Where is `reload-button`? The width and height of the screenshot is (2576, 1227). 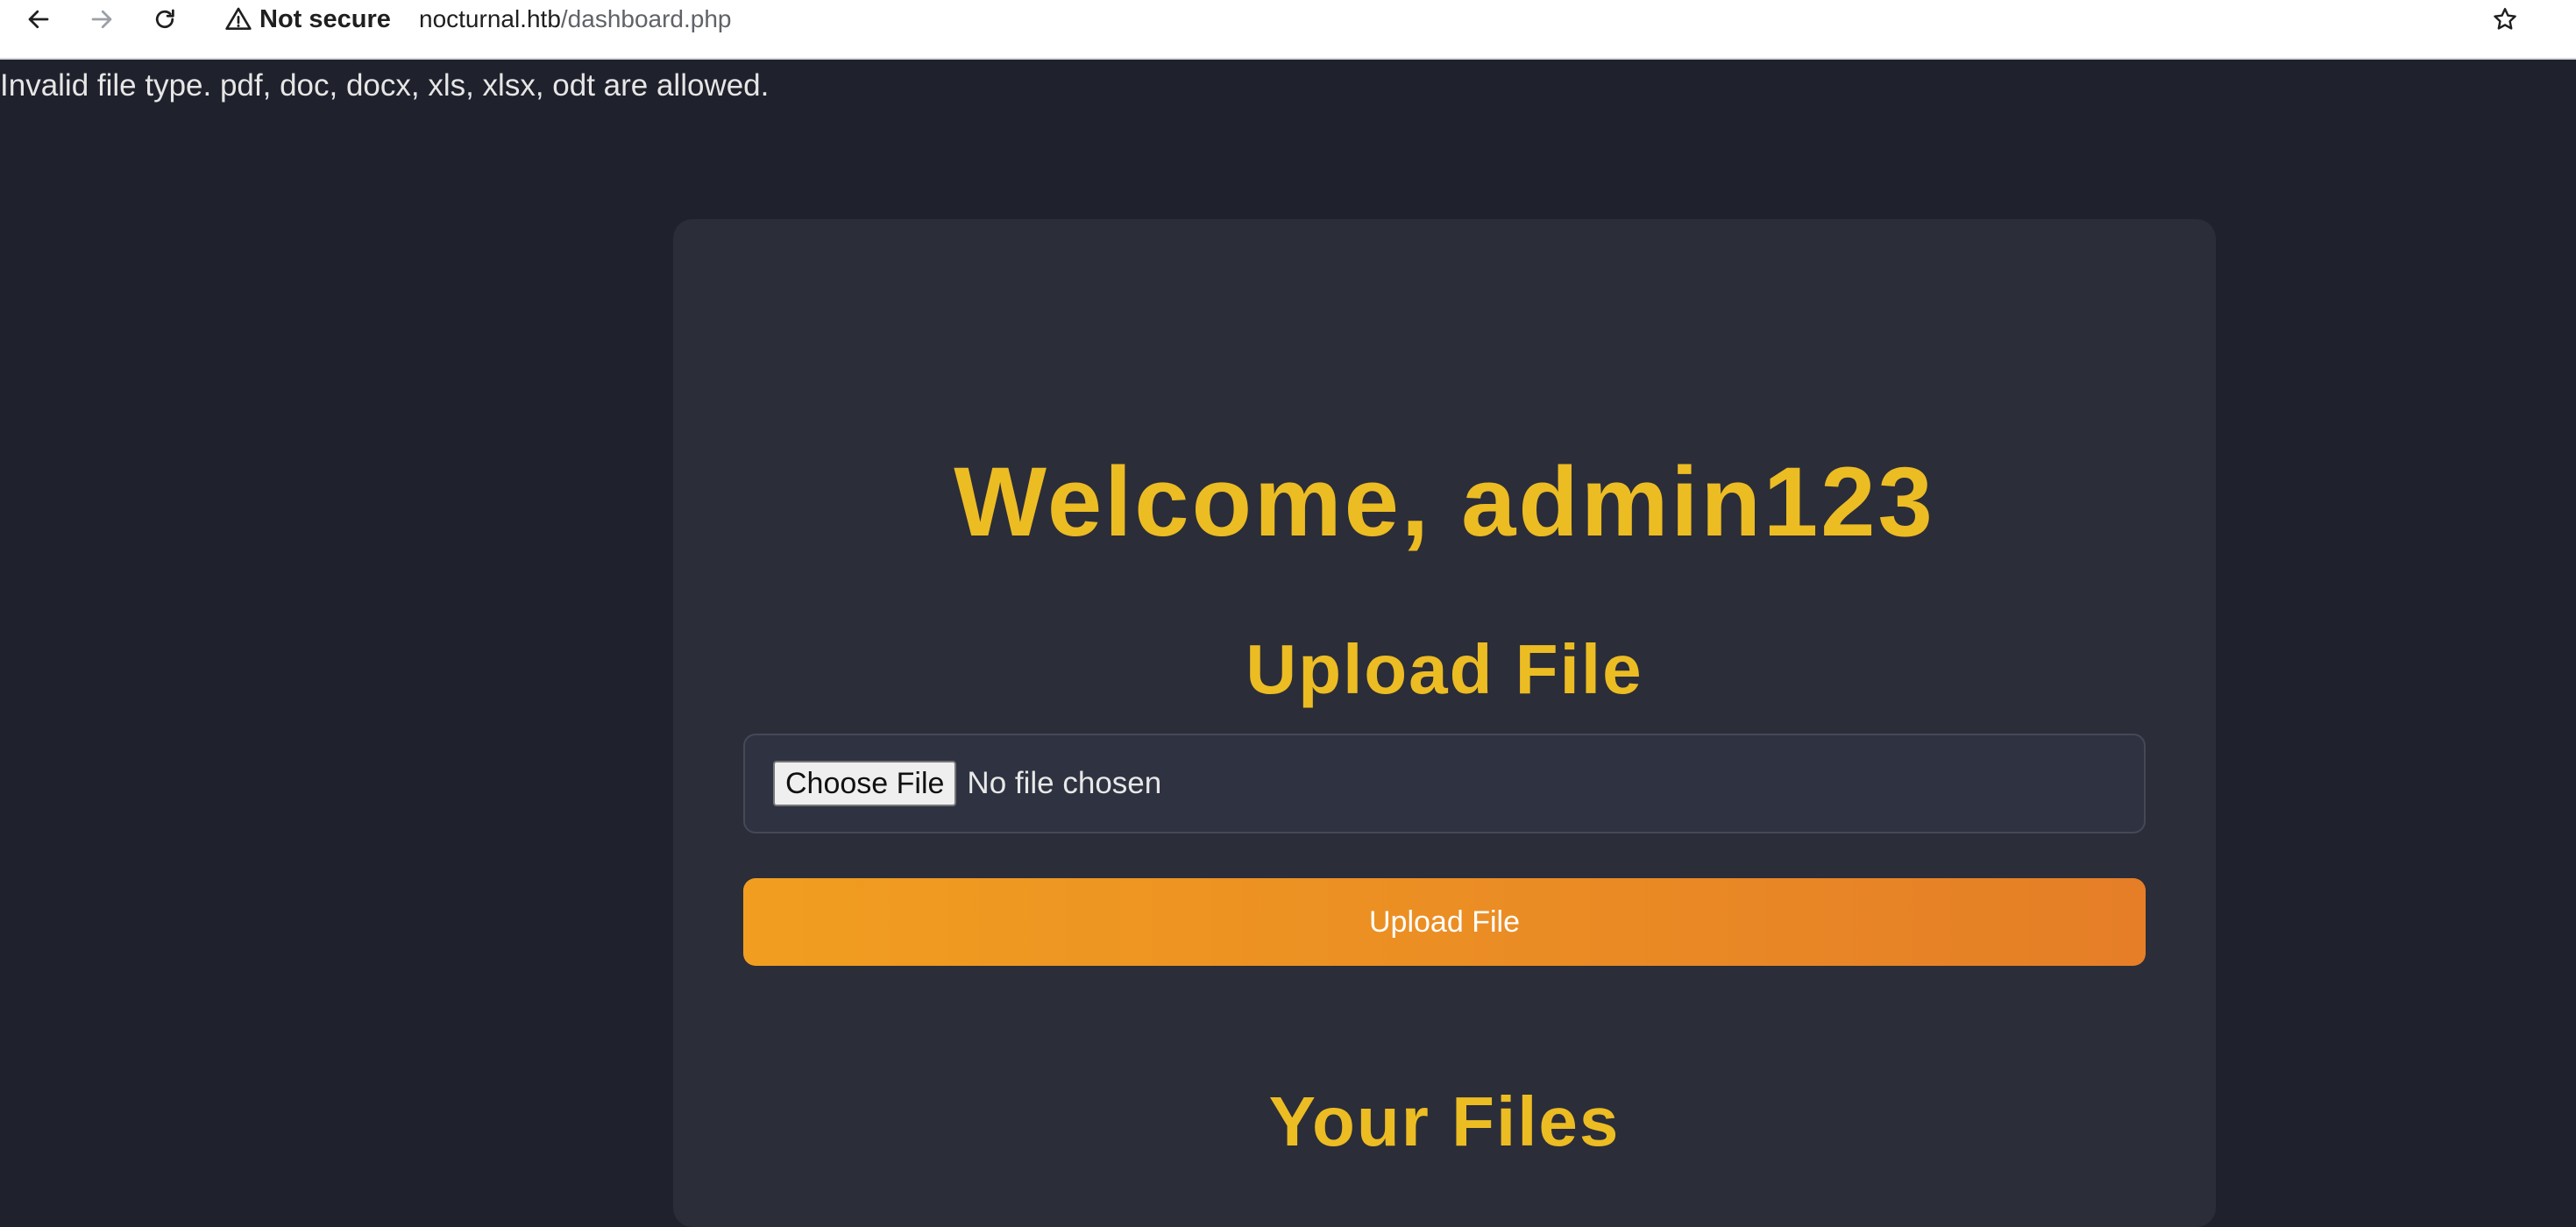
reload-button is located at coordinates (164, 19).